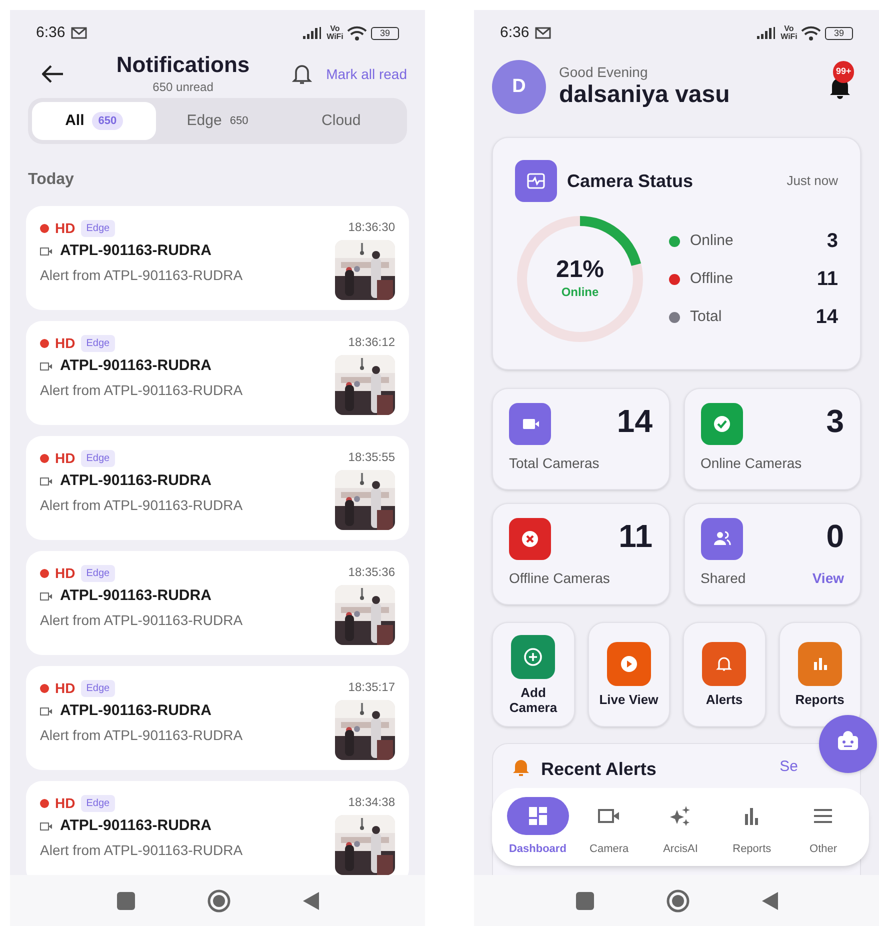 This screenshot has width=879, height=926. I want to click on stat-card: 3 Online Cameras, so click(772, 439).